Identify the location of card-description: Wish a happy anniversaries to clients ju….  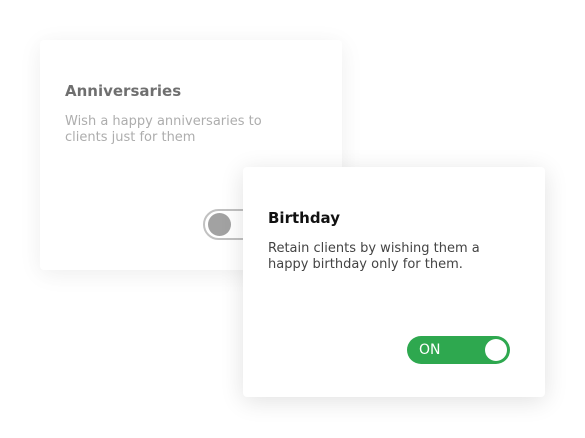
(163, 129).